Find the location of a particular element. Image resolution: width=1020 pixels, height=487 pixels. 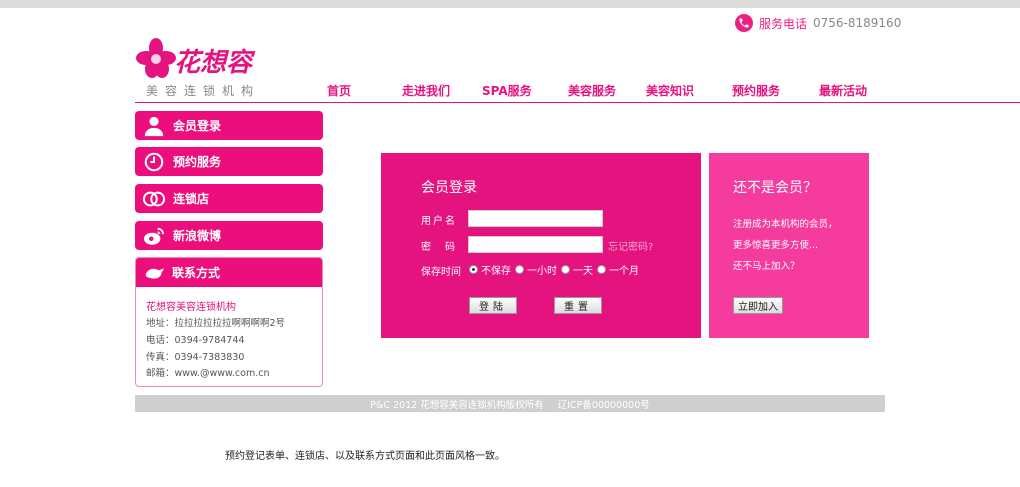

nav-item-beauty-service: 美容服务 is located at coordinates (592, 90).